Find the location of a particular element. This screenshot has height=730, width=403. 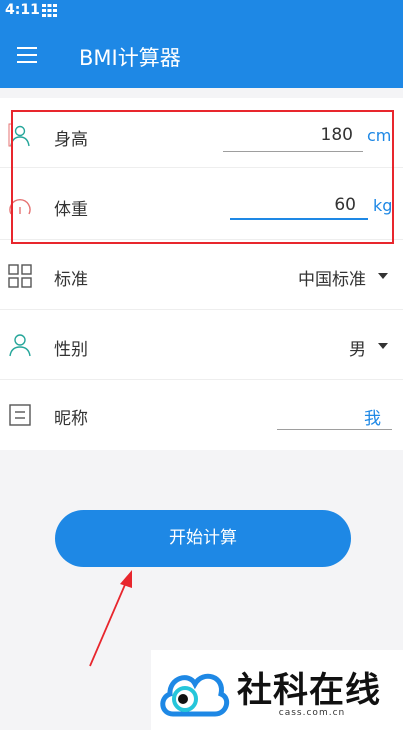

height-input: 180 is located at coordinates (288, 135).